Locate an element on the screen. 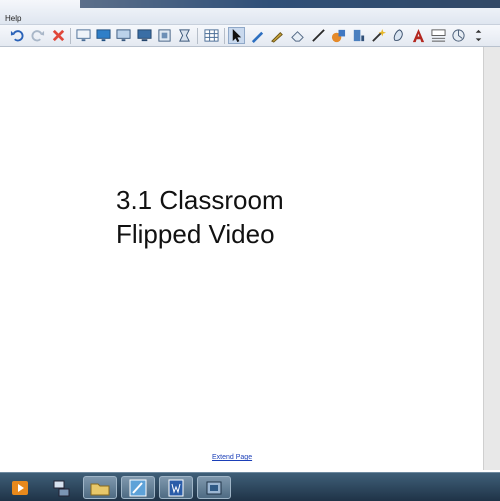  text-icon is located at coordinates (418, 35).